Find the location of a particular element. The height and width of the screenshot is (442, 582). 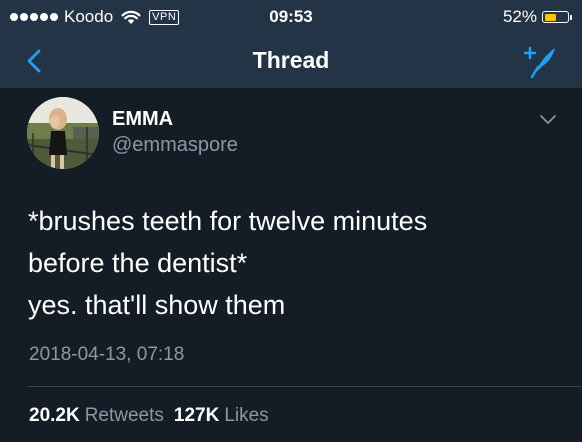

avatar is located at coordinates (63, 133).